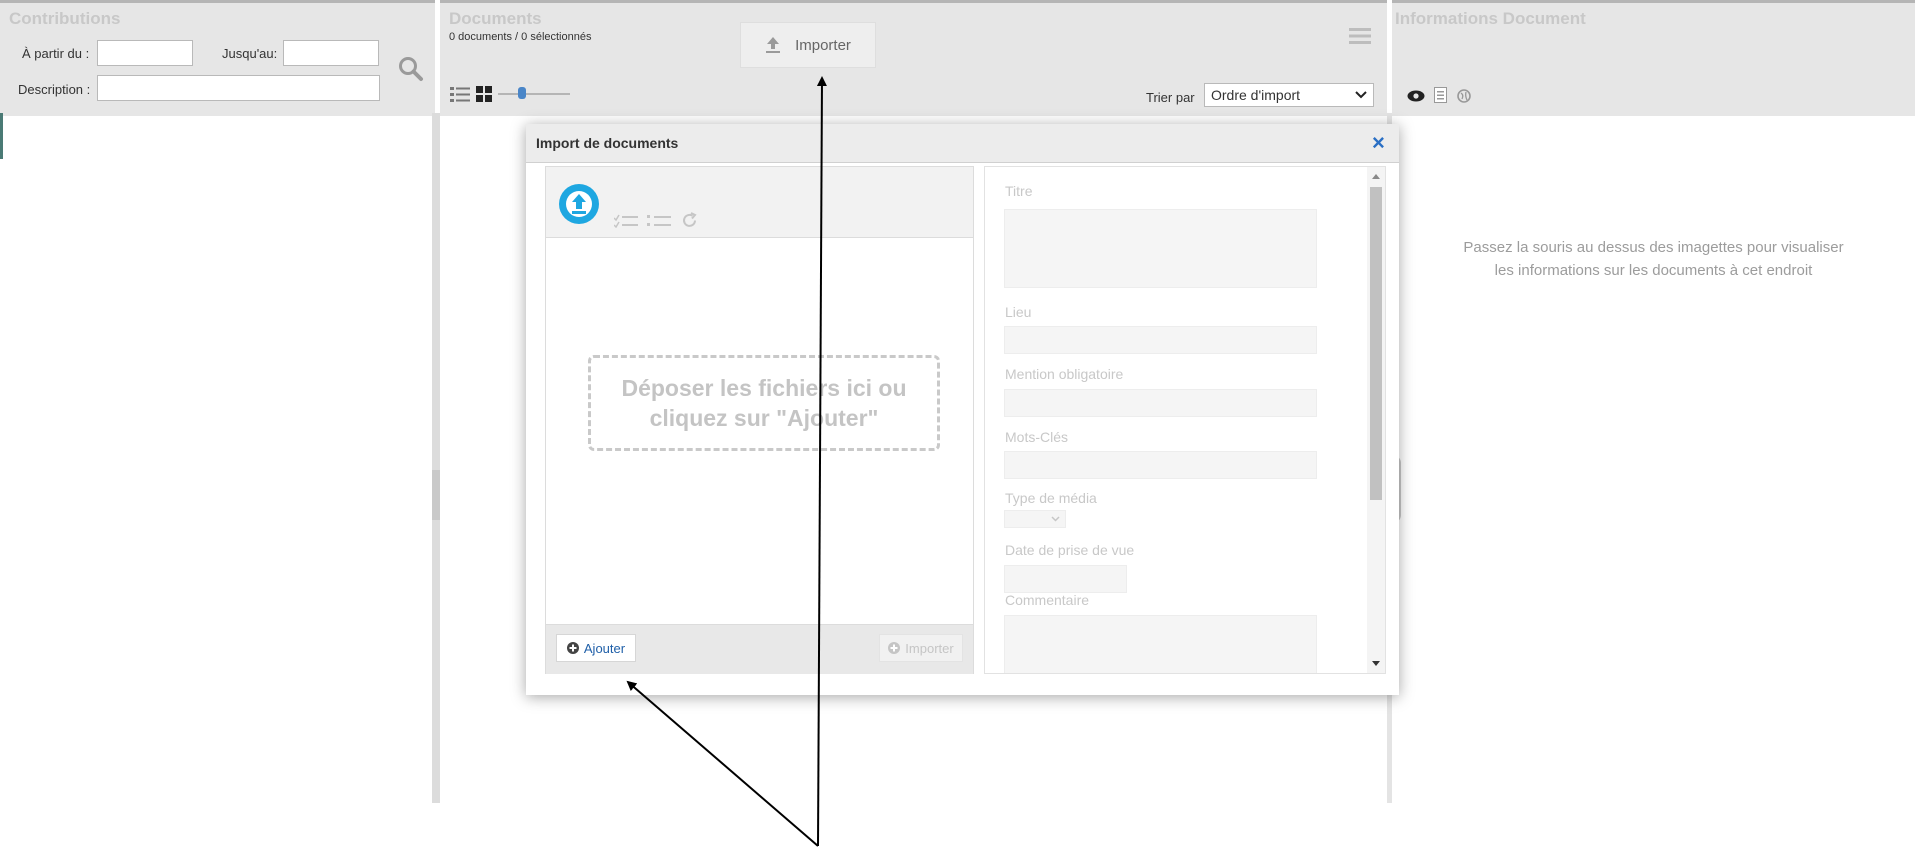 The width and height of the screenshot is (1915, 854). What do you see at coordinates (722, 763) in the screenshot?
I see `arrow-to-add-button` at bounding box center [722, 763].